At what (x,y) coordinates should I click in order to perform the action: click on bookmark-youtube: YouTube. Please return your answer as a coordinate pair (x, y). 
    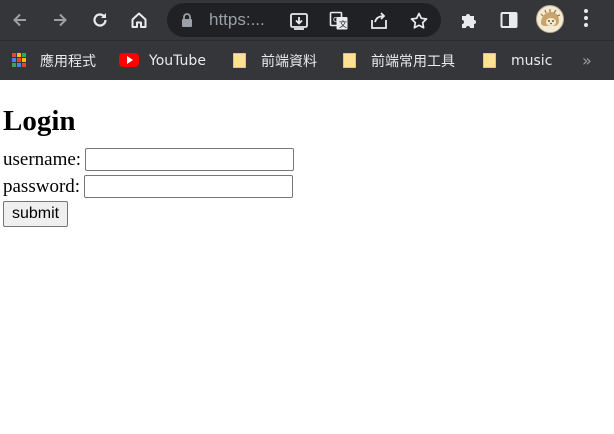
    Looking at the image, I should click on (162, 61).